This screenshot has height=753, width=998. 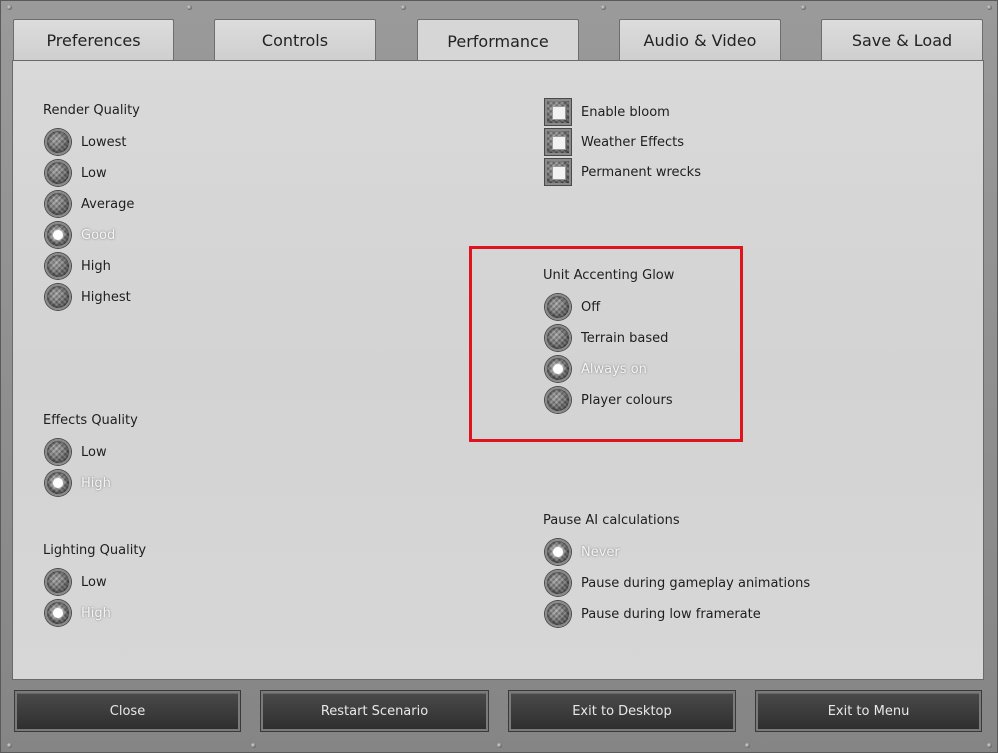 I want to click on checkbox-label: Enable bloom, so click(x=625, y=112).